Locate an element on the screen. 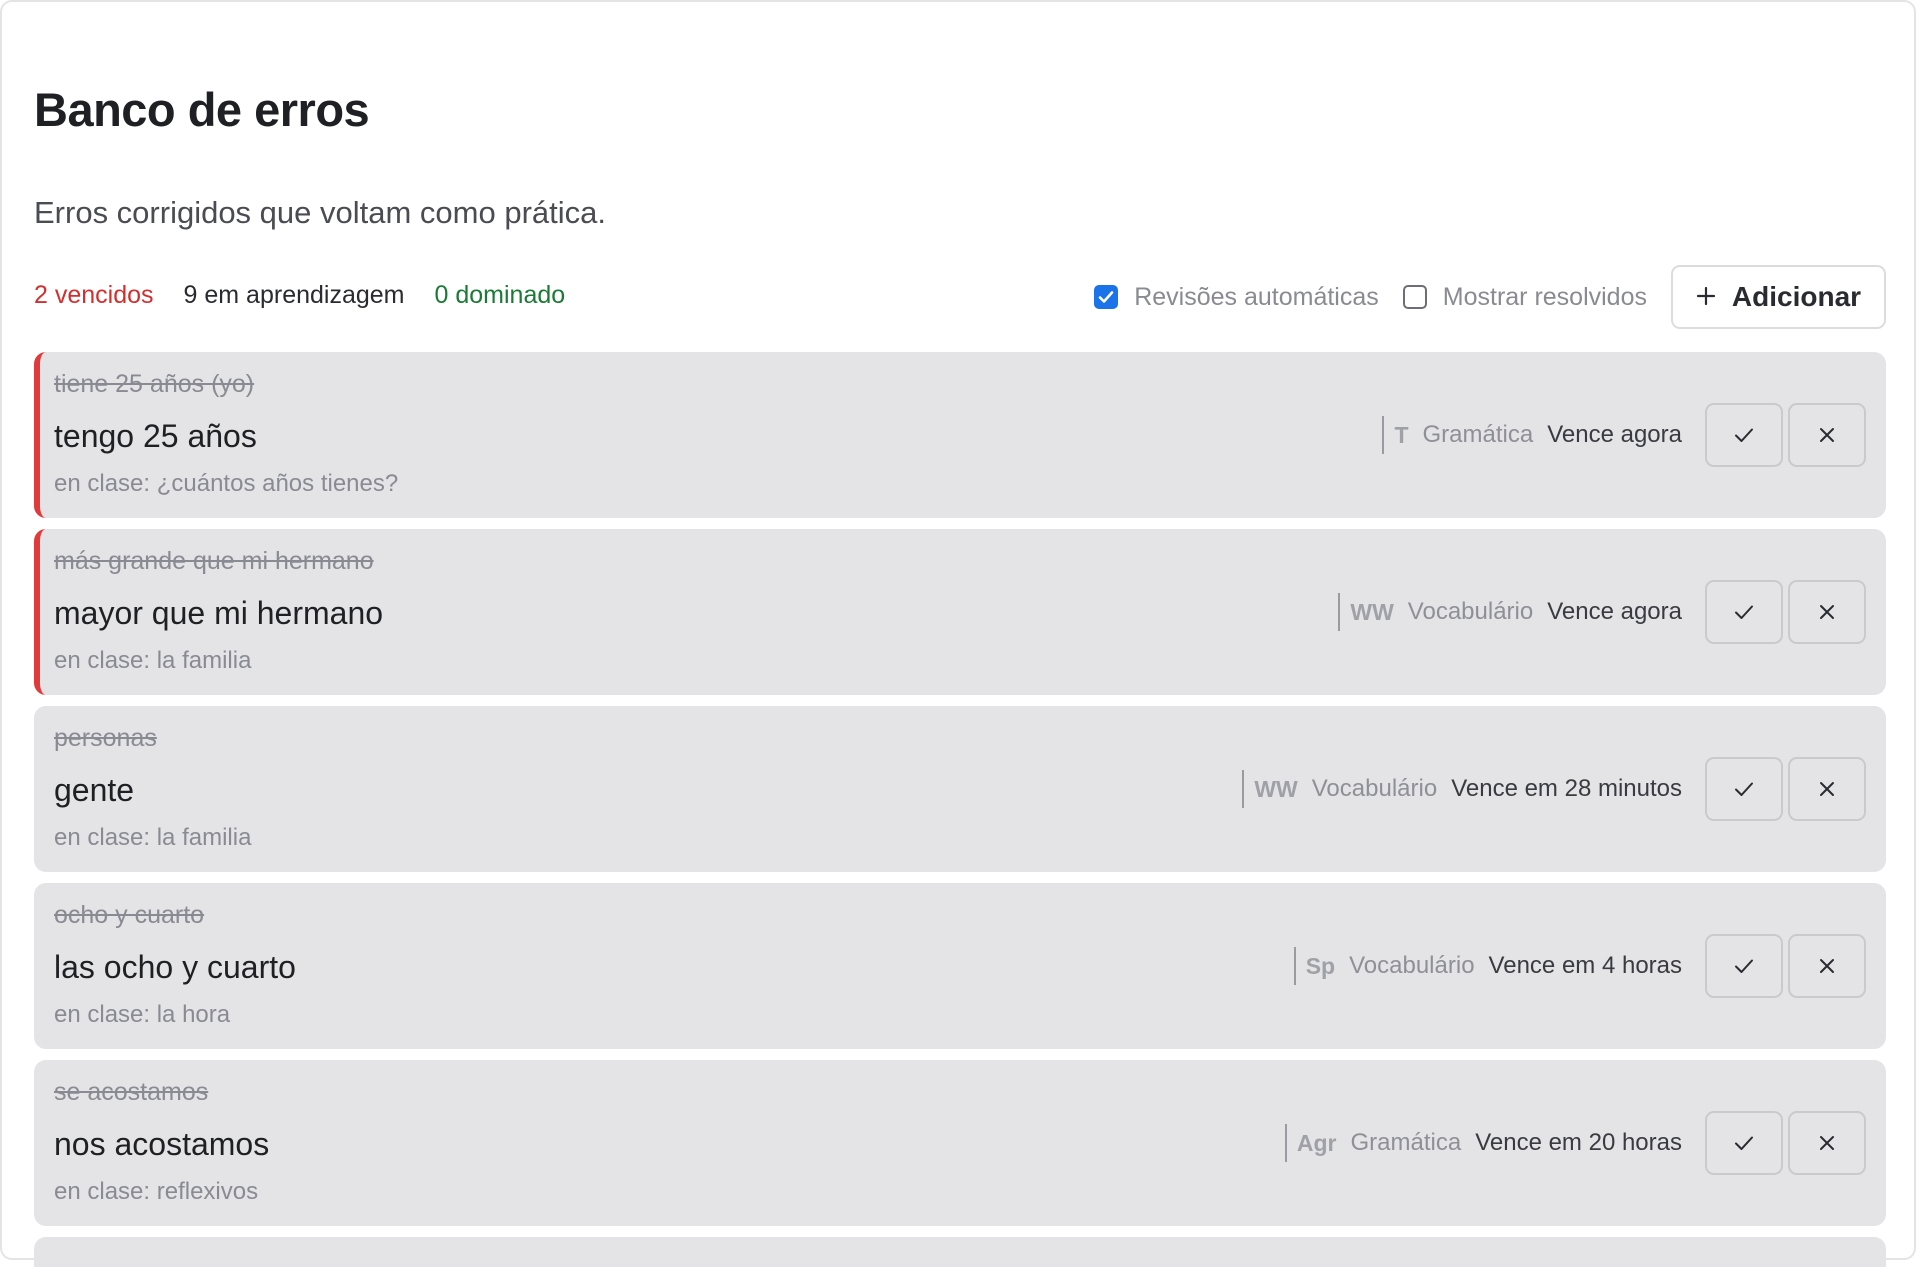 This screenshot has width=1920, height=1267. class-context: en clase: ¿cuántos años tienes? is located at coordinates (226, 483).